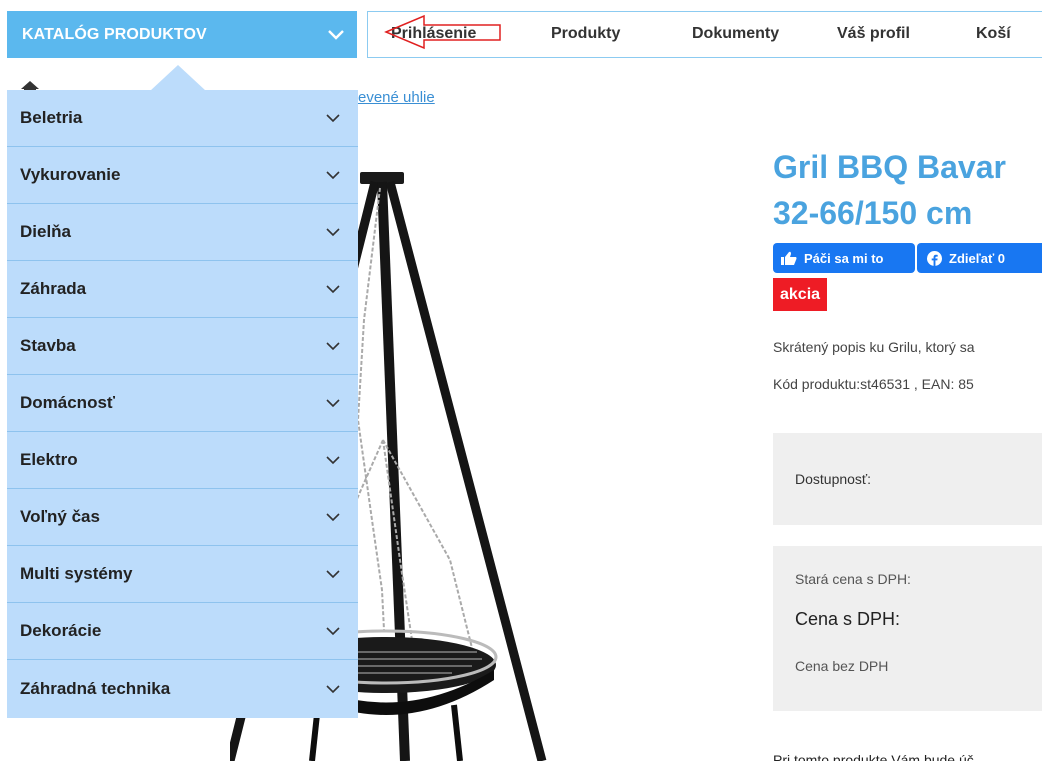 This screenshot has width=1042, height=761. Describe the element at coordinates (182, 517) in the screenshot. I see `category-item: Voľný čas` at that location.